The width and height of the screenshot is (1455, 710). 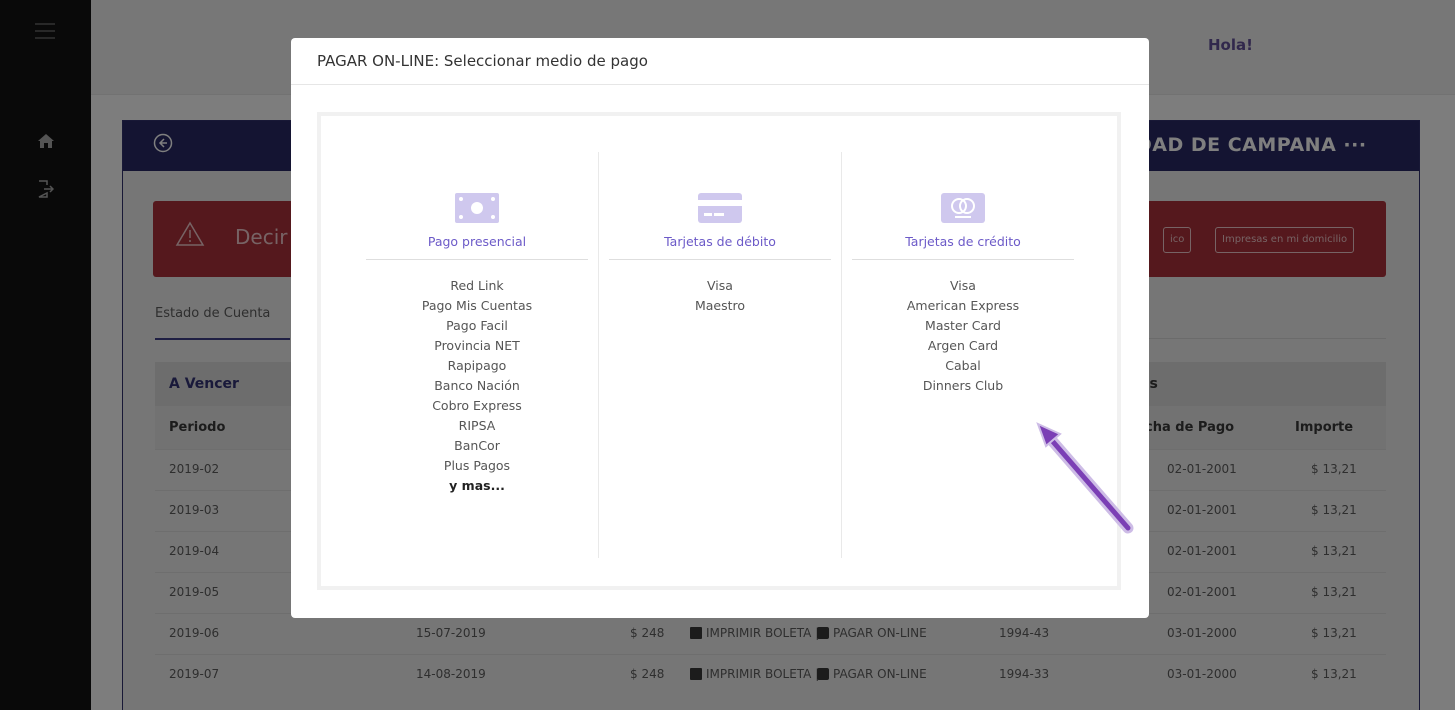 I want to click on list-item: Banco Nación, so click(x=477, y=385).